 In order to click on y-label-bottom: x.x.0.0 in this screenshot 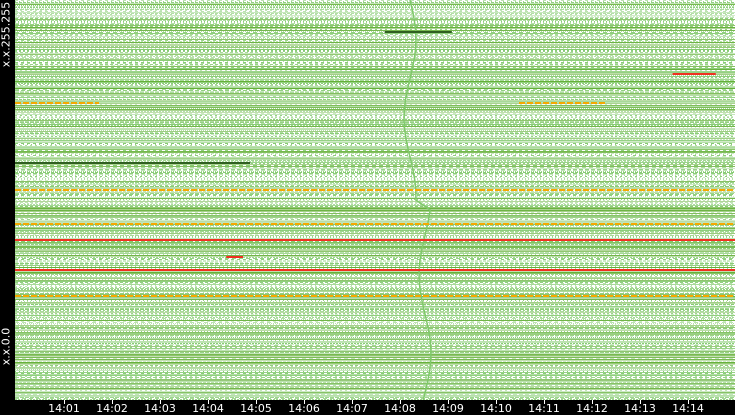, I will do `click(6, 346)`.